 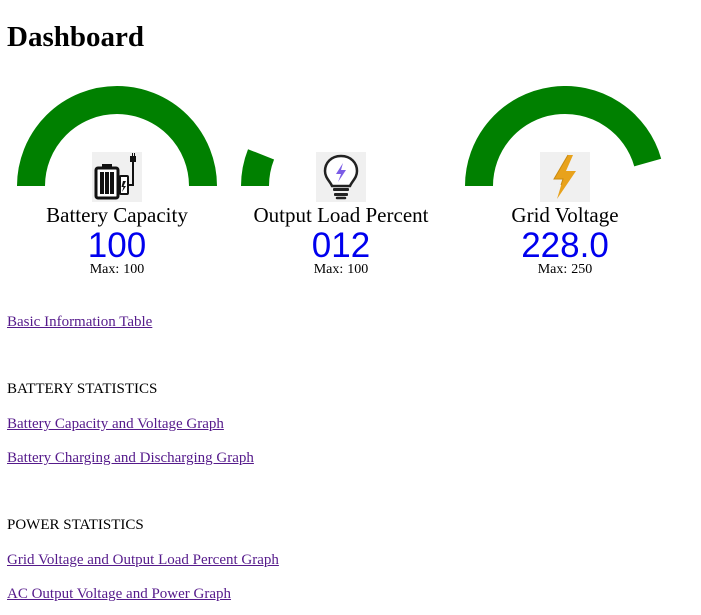 I want to click on gauge-value: 012, so click(x=341, y=245).